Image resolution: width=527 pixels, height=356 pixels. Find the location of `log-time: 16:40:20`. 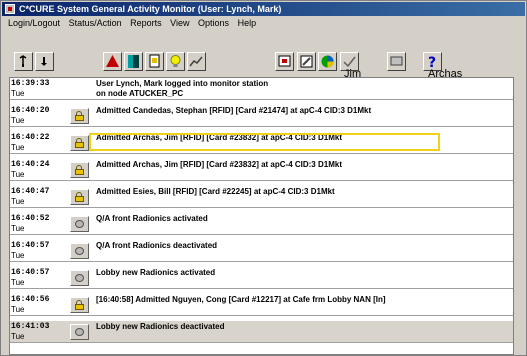

log-time: 16:40:20 is located at coordinates (30, 110).